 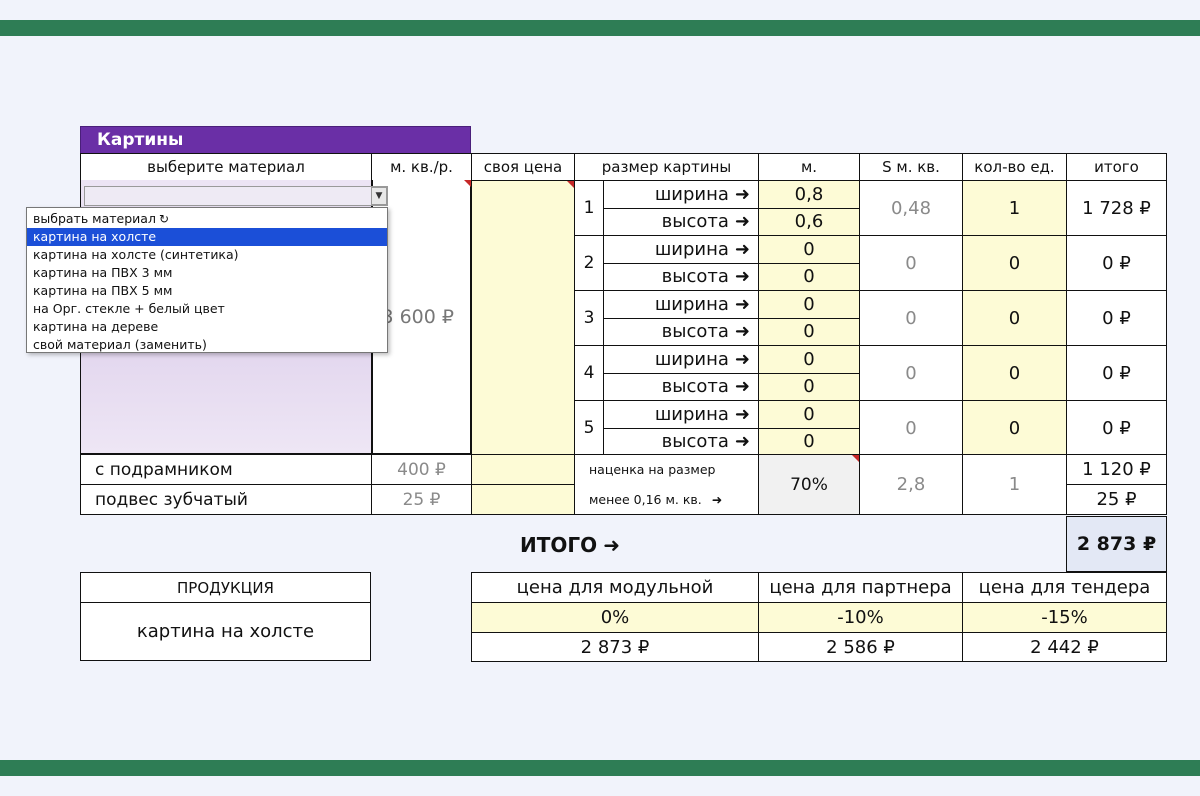 I want to click on dropdown-option-label: выбрать материал, so click(x=94, y=218).